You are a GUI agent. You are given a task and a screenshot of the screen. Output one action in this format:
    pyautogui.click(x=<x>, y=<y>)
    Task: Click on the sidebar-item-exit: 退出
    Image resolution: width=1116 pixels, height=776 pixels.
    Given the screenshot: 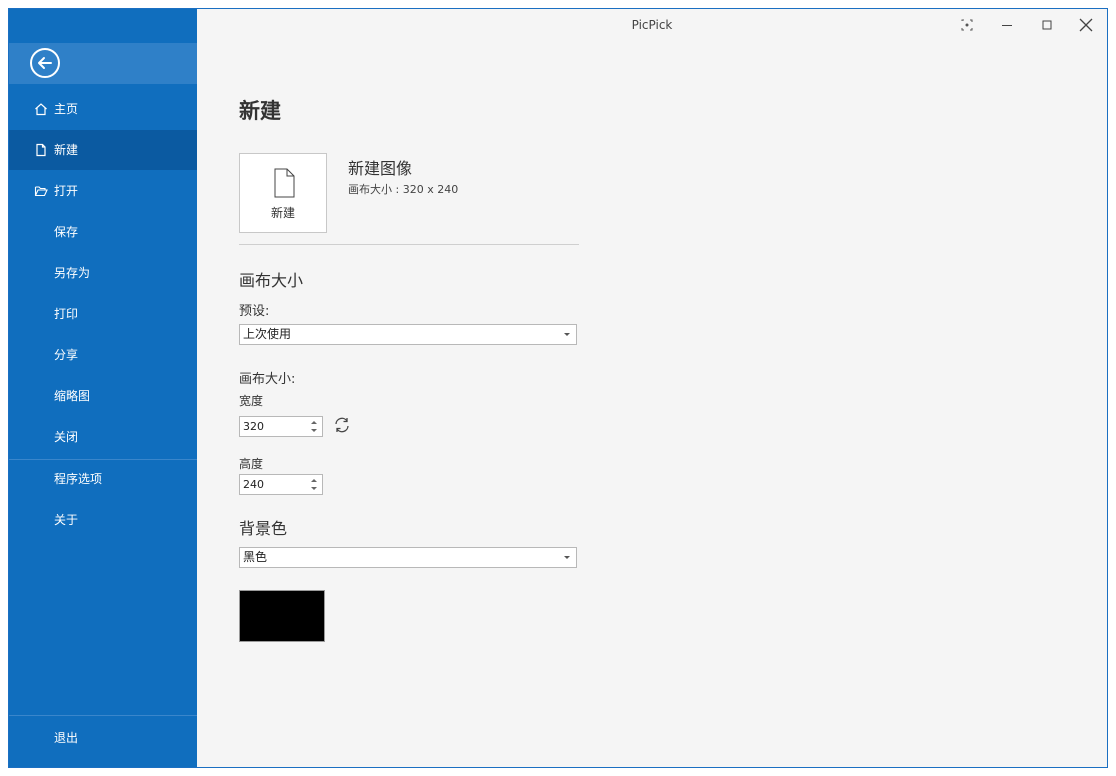 What is the action you would take?
    pyautogui.click(x=103, y=738)
    